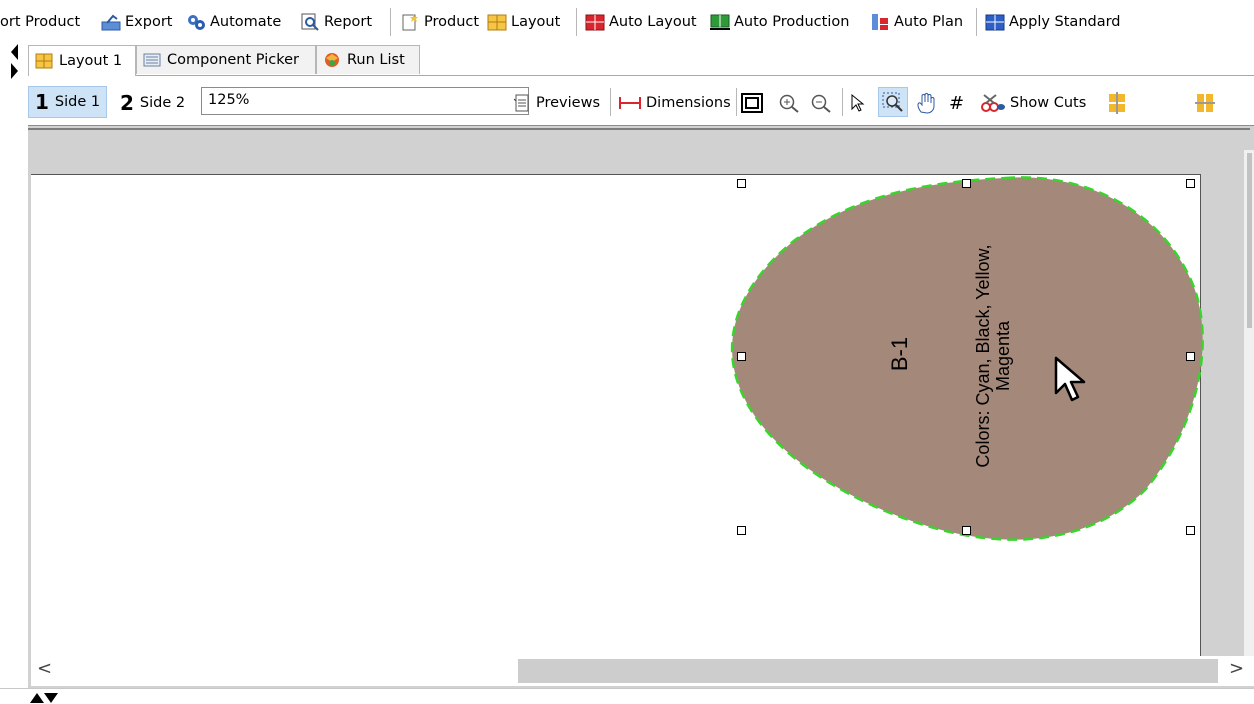 The image size is (1254, 704). I want to click on automate-button: Automate, so click(233, 22).